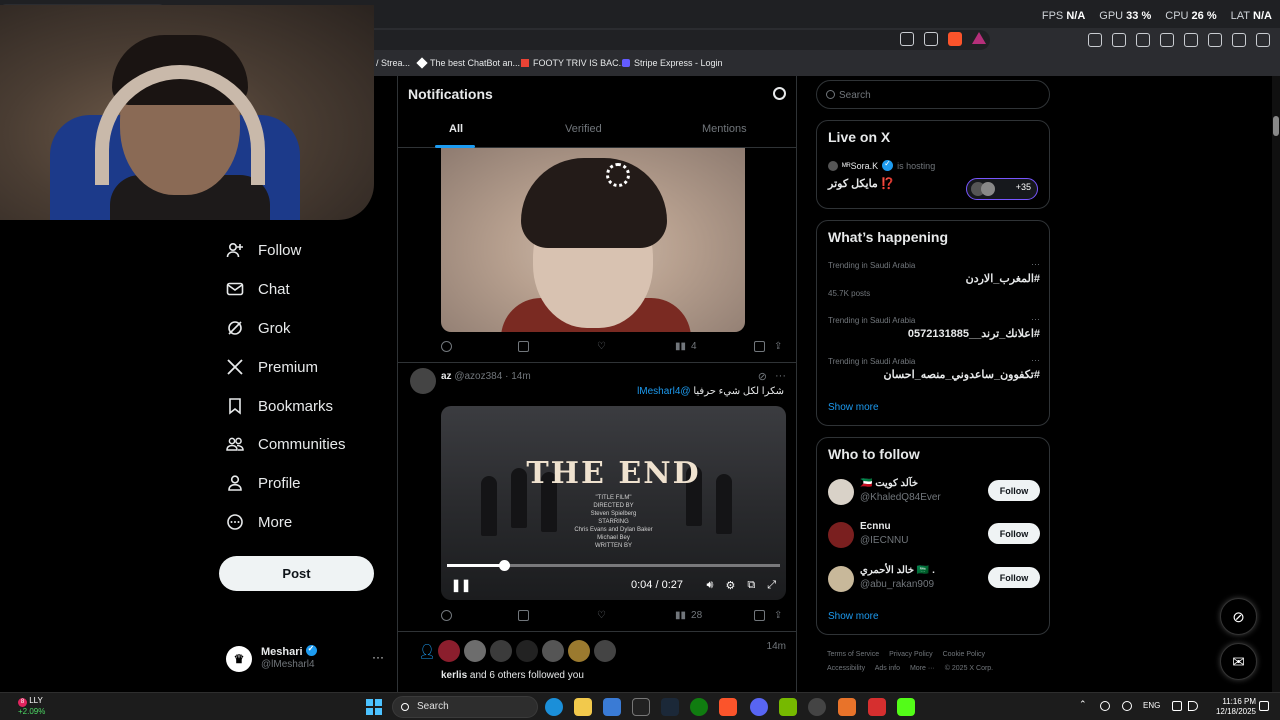 This screenshot has height=720, width=1280. Describe the element at coordinates (1238, 661) in the screenshot. I see `messages-fab-button: ✉` at that location.